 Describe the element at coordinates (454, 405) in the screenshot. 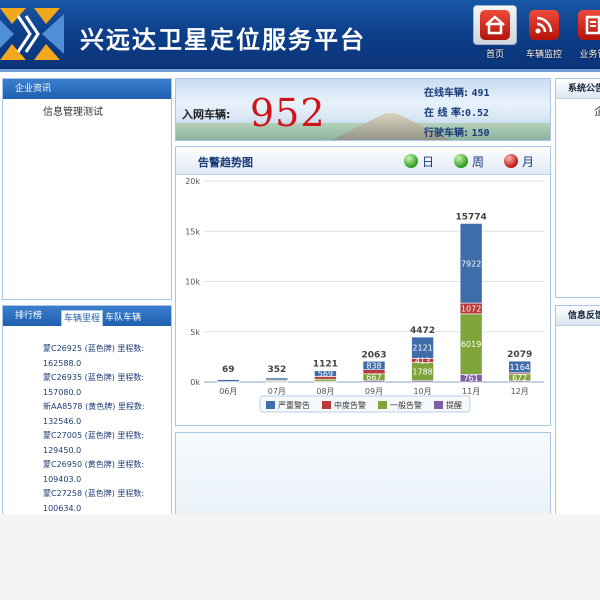

I see `legend-label: 提醒` at that location.